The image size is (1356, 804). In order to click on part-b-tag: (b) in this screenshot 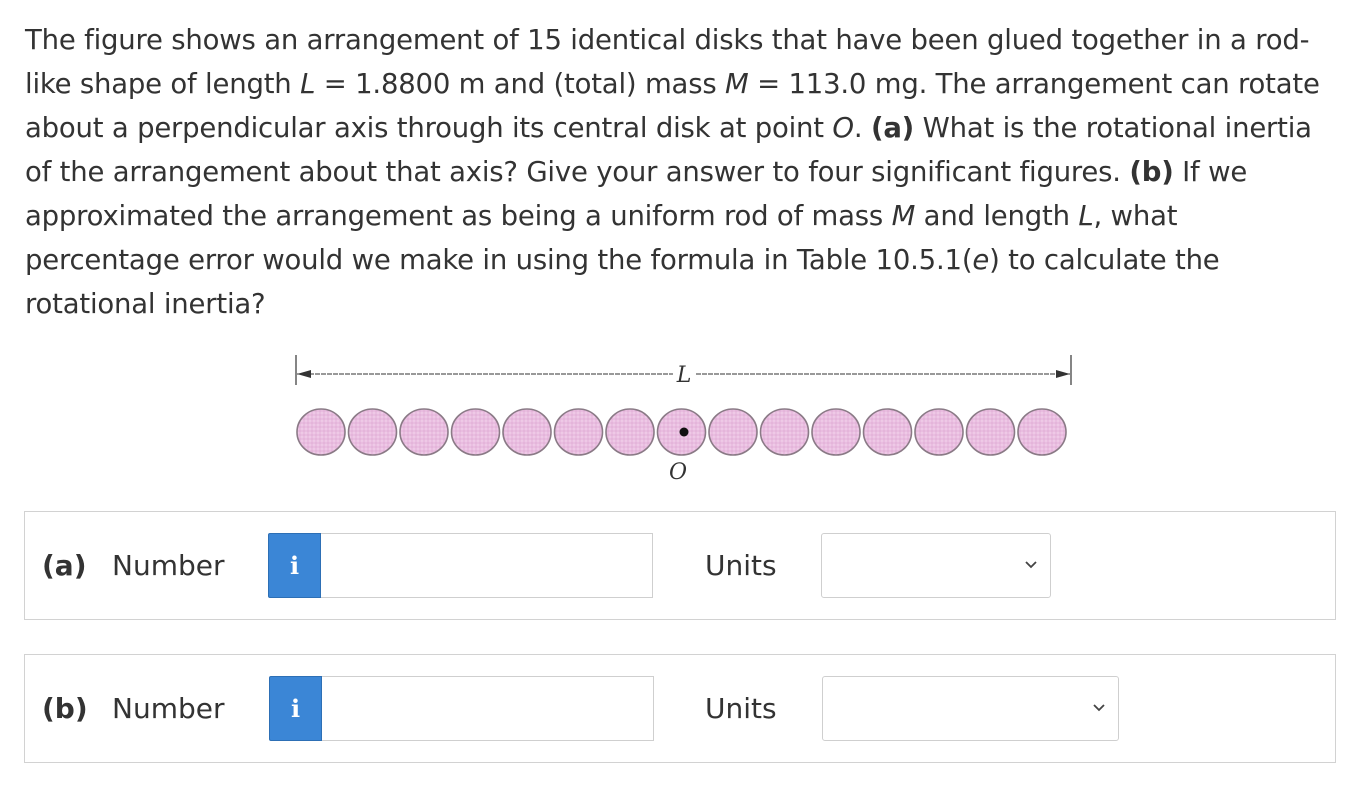, I will do `click(1151, 172)`.